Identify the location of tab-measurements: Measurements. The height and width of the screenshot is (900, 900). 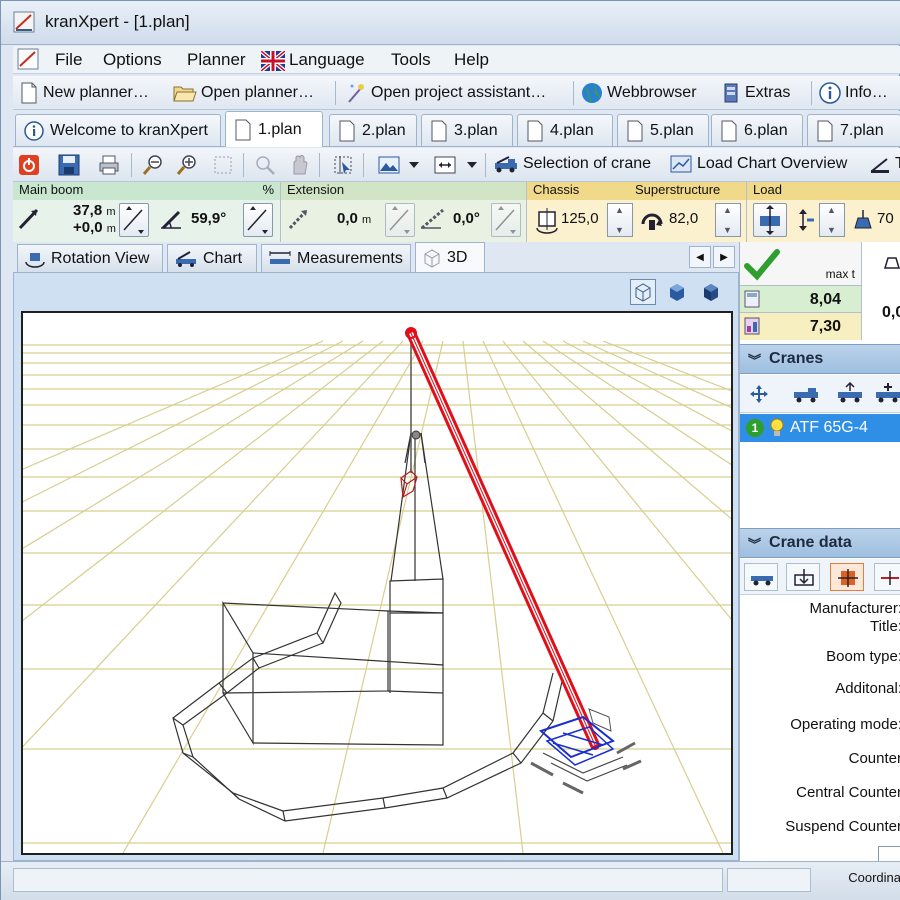
(336, 258).